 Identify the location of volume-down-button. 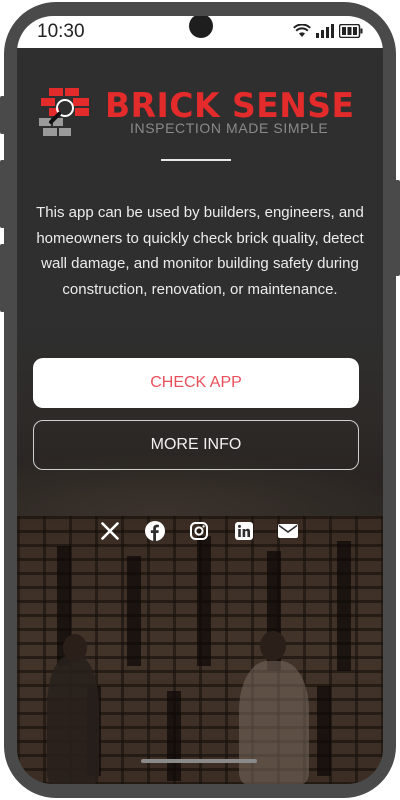
(2, 194).